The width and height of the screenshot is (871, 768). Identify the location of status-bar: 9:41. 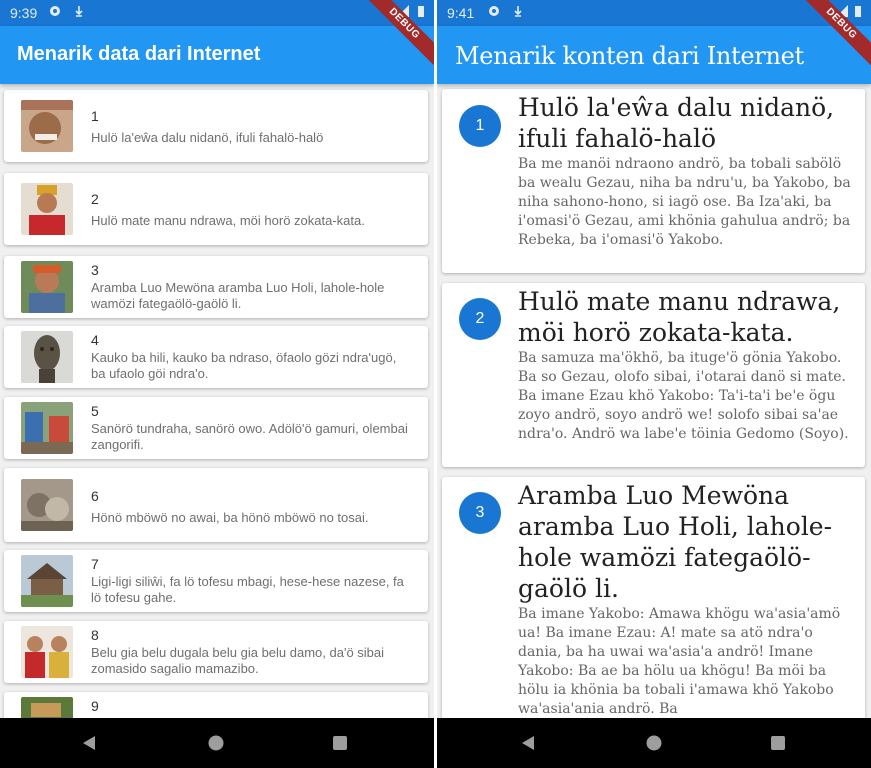
(654, 13).